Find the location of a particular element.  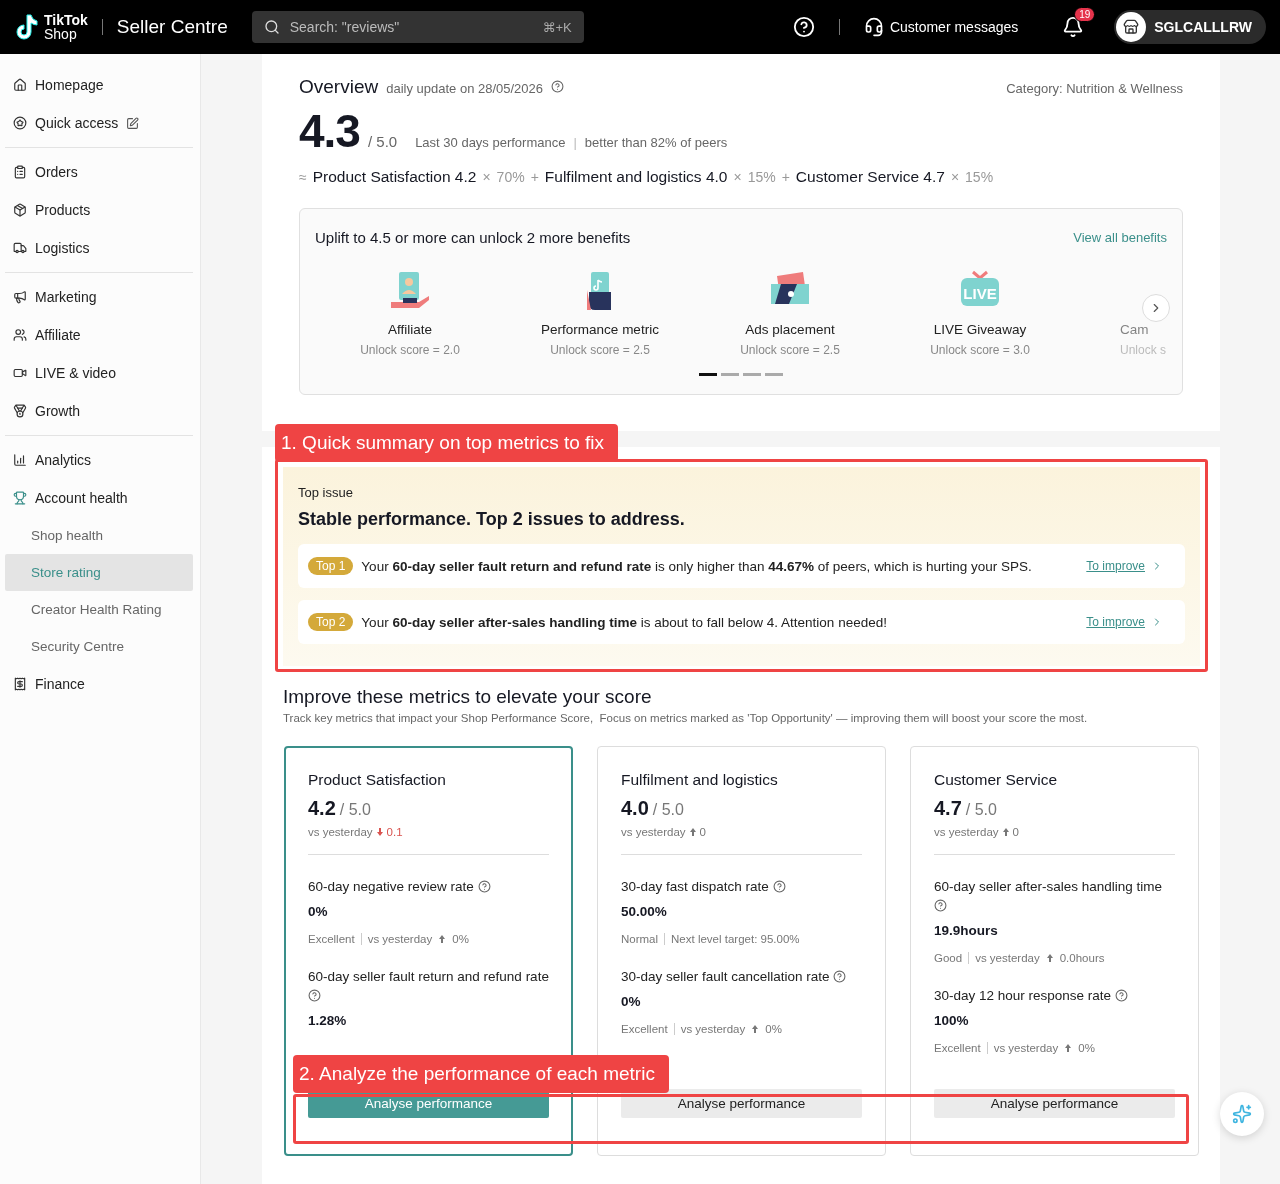

card-title: Product Satisfaction is located at coordinates (377, 780).